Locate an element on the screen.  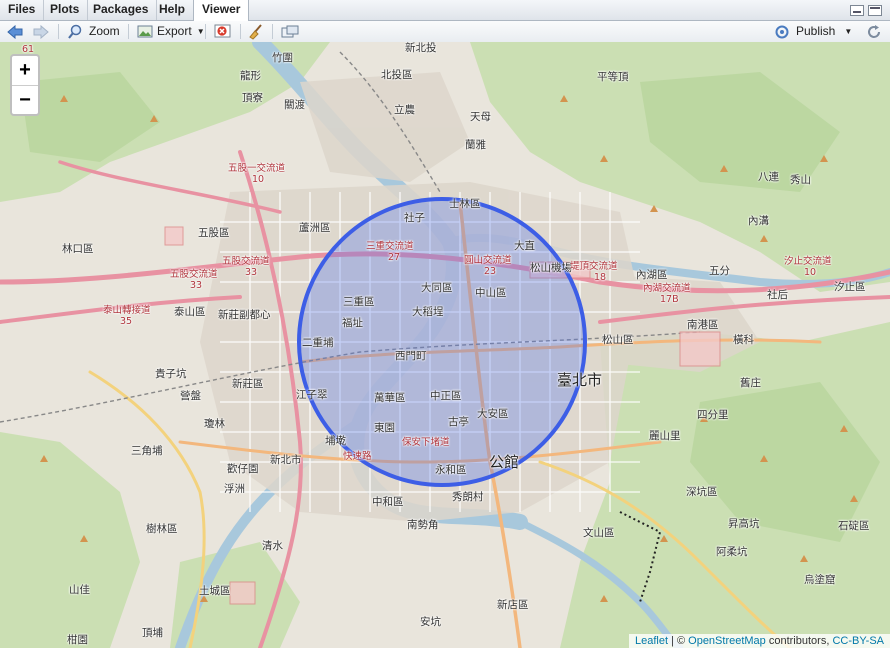
map-place-label: 文山區 is located at coordinates (599, 533).